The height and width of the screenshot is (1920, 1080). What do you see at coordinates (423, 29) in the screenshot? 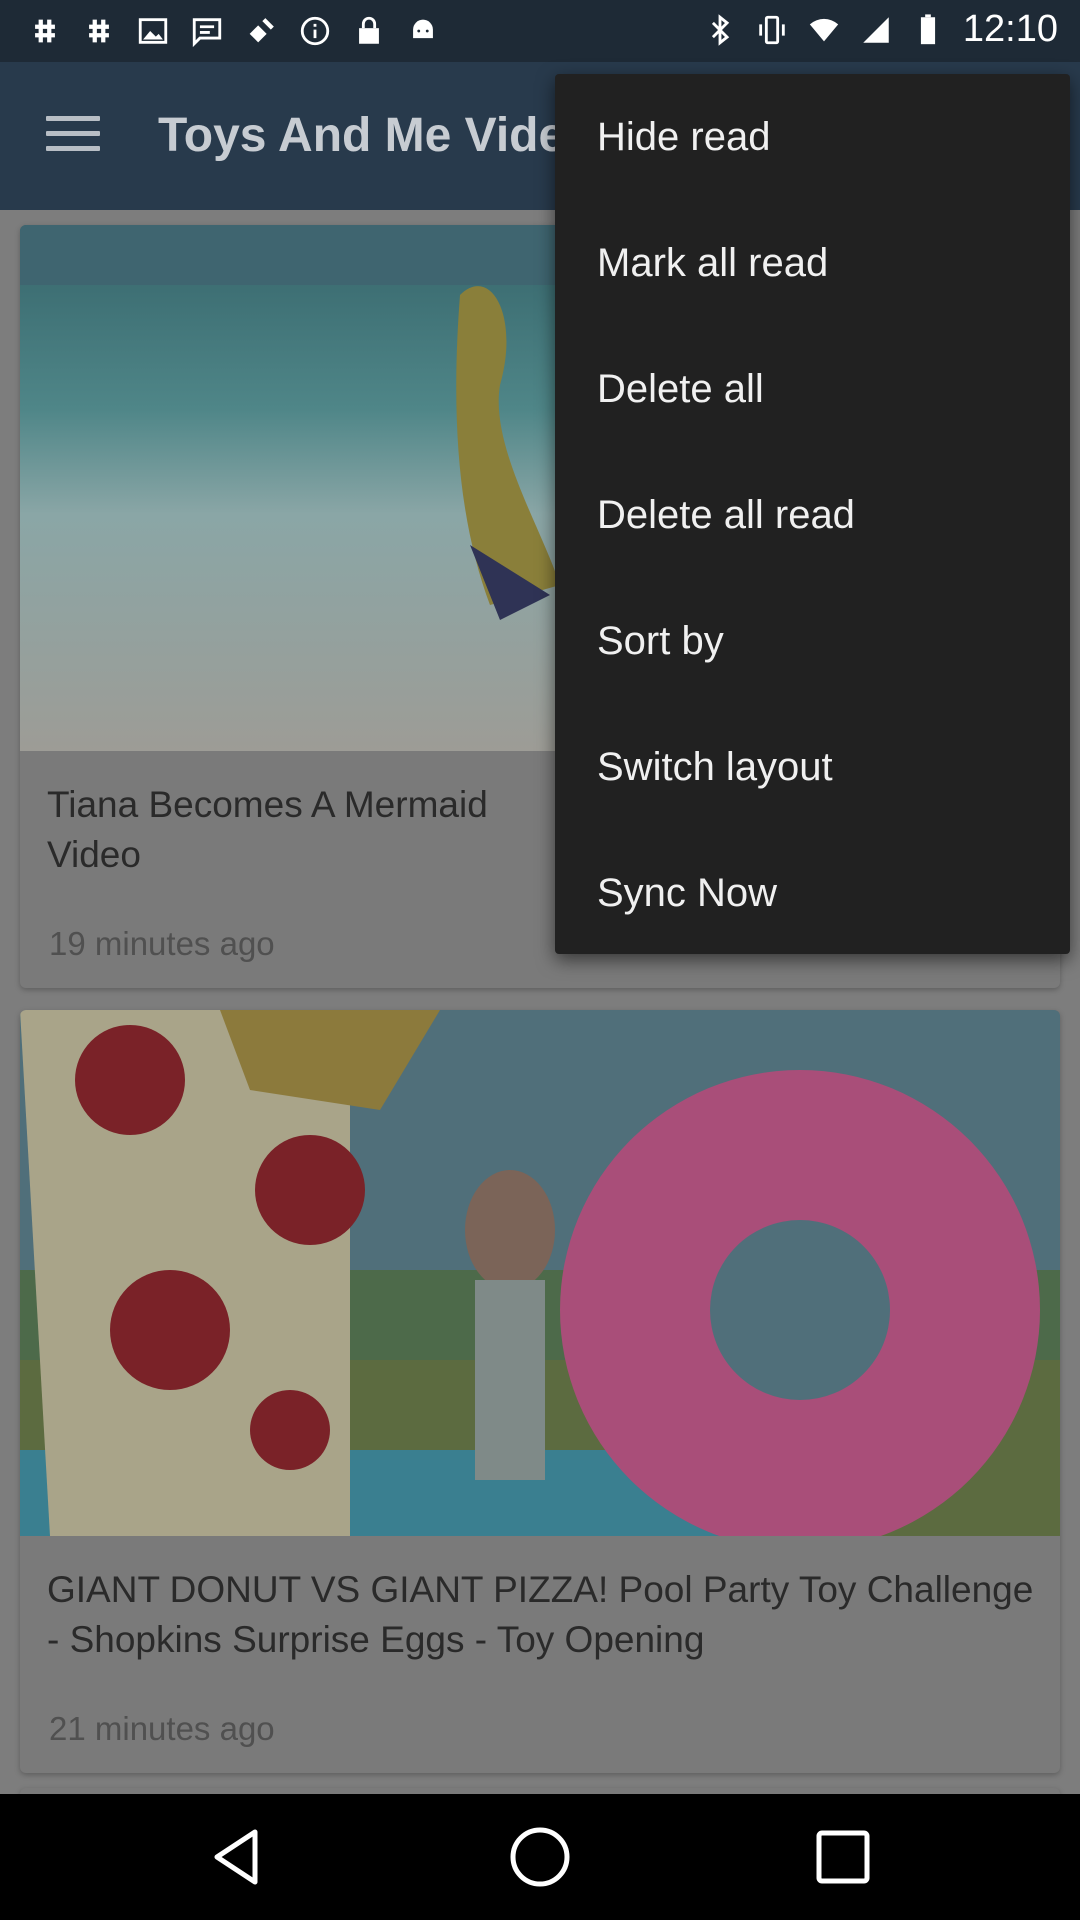
I see `android-icon` at bounding box center [423, 29].